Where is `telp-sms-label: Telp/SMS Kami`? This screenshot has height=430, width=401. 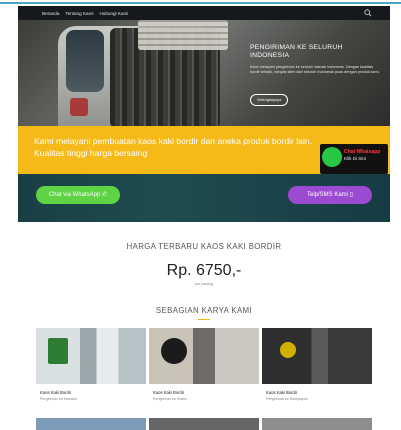 telp-sms-label: Telp/SMS Kami is located at coordinates (328, 195).